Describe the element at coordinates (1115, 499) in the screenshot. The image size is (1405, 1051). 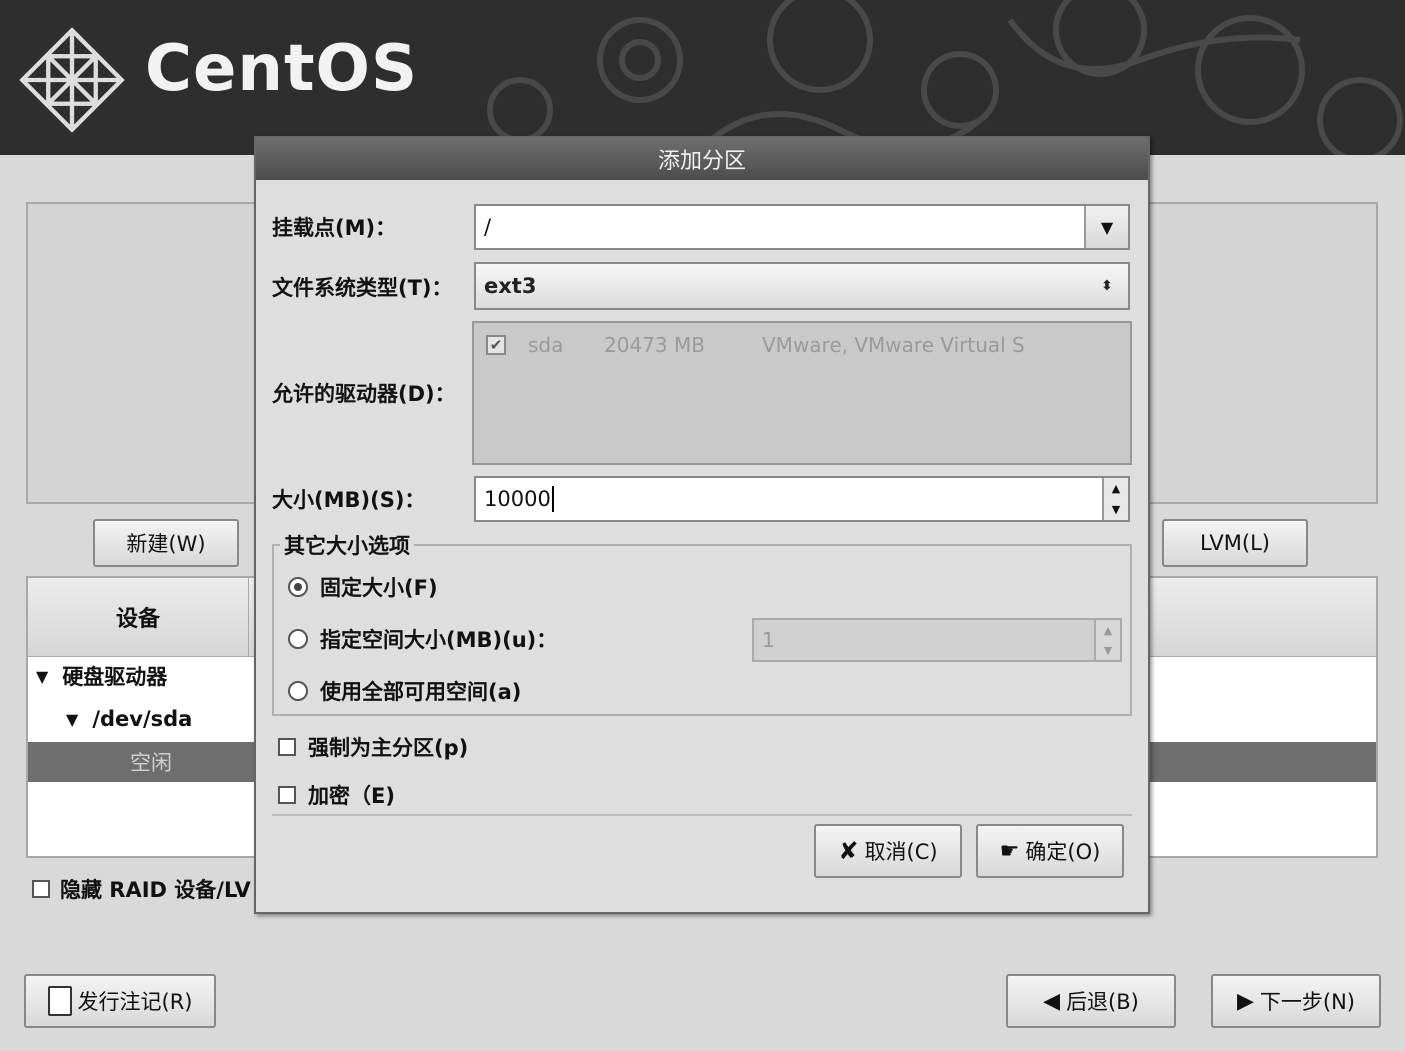
I see `spin-arrows: ▲ ▼` at that location.